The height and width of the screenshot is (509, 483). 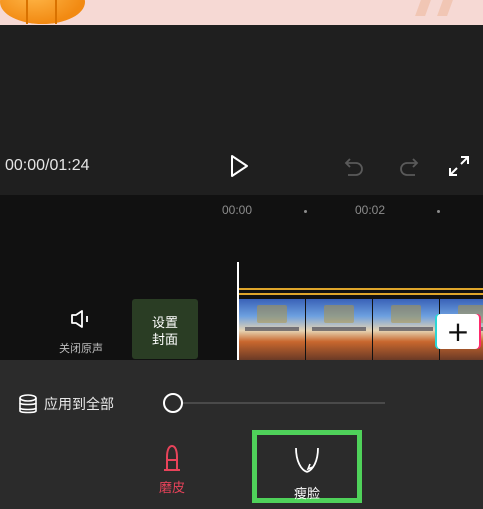 What do you see at coordinates (458, 331) in the screenshot?
I see `add-clip-button: +` at bounding box center [458, 331].